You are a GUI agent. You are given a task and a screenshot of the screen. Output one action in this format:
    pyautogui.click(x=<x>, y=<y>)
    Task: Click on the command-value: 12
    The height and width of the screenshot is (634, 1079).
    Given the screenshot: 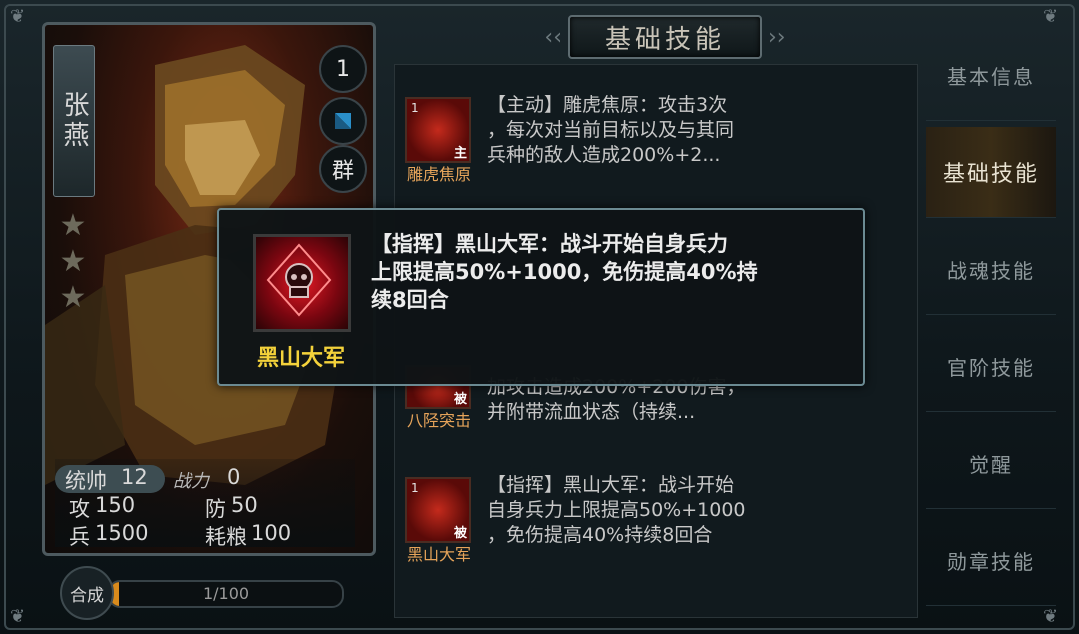 What is the action you would take?
    pyautogui.click(x=134, y=477)
    